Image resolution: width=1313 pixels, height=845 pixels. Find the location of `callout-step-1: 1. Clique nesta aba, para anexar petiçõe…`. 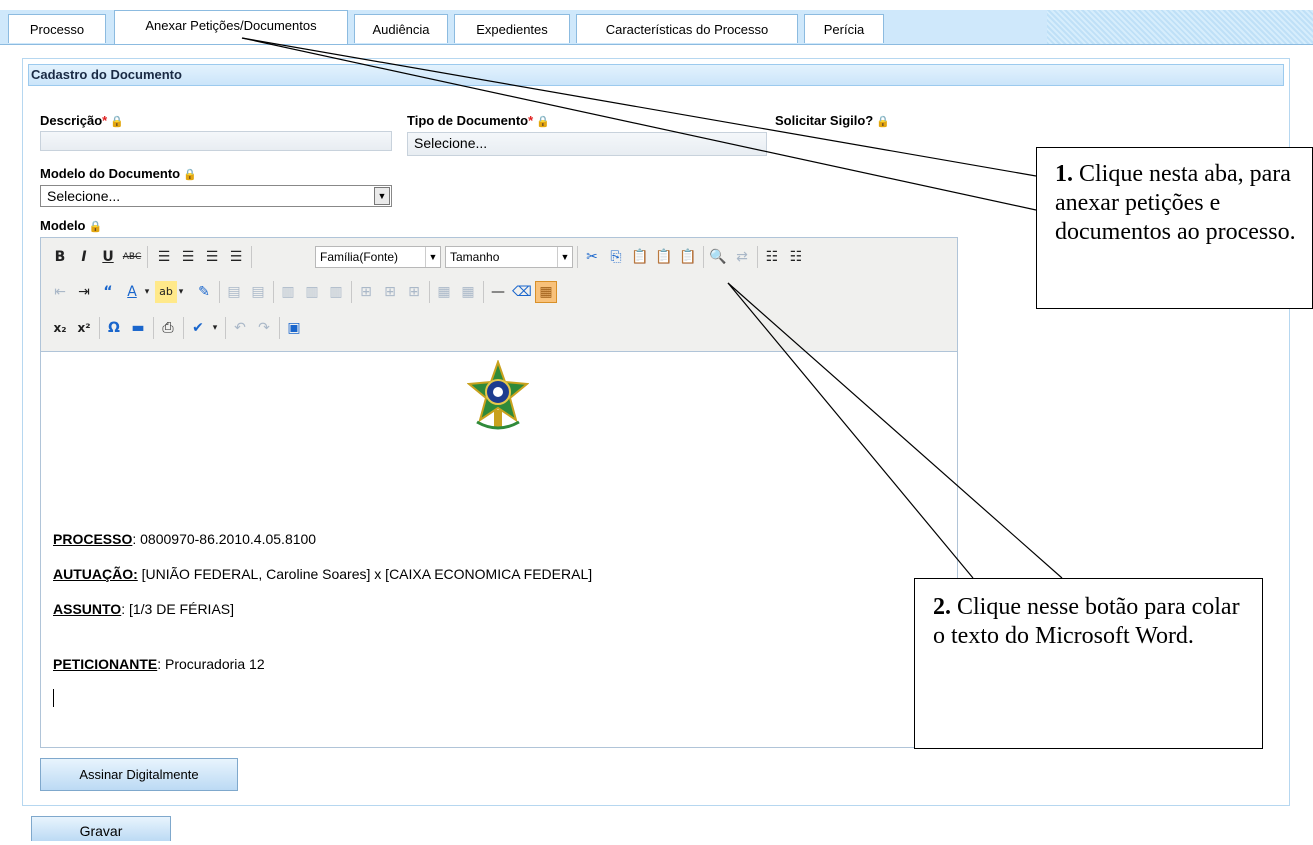

callout-step-1: 1. Clique nesta aba, para anexar petiçõe… is located at coordinates (1174, 228).